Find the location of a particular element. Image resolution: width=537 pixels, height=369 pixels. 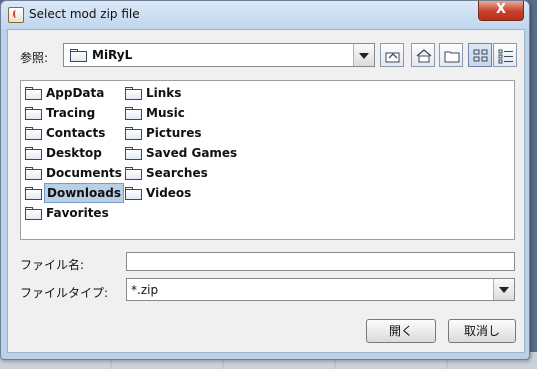

file-name-label: ファイル名: is located at coordinates (52, 265).